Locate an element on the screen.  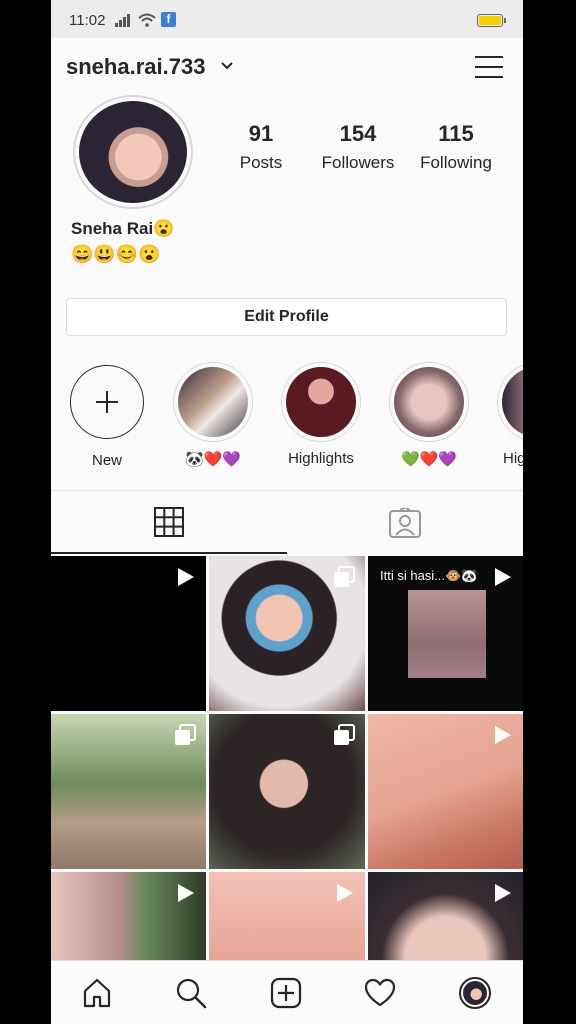
highlight-label: New is located at coordinates (106, 460).